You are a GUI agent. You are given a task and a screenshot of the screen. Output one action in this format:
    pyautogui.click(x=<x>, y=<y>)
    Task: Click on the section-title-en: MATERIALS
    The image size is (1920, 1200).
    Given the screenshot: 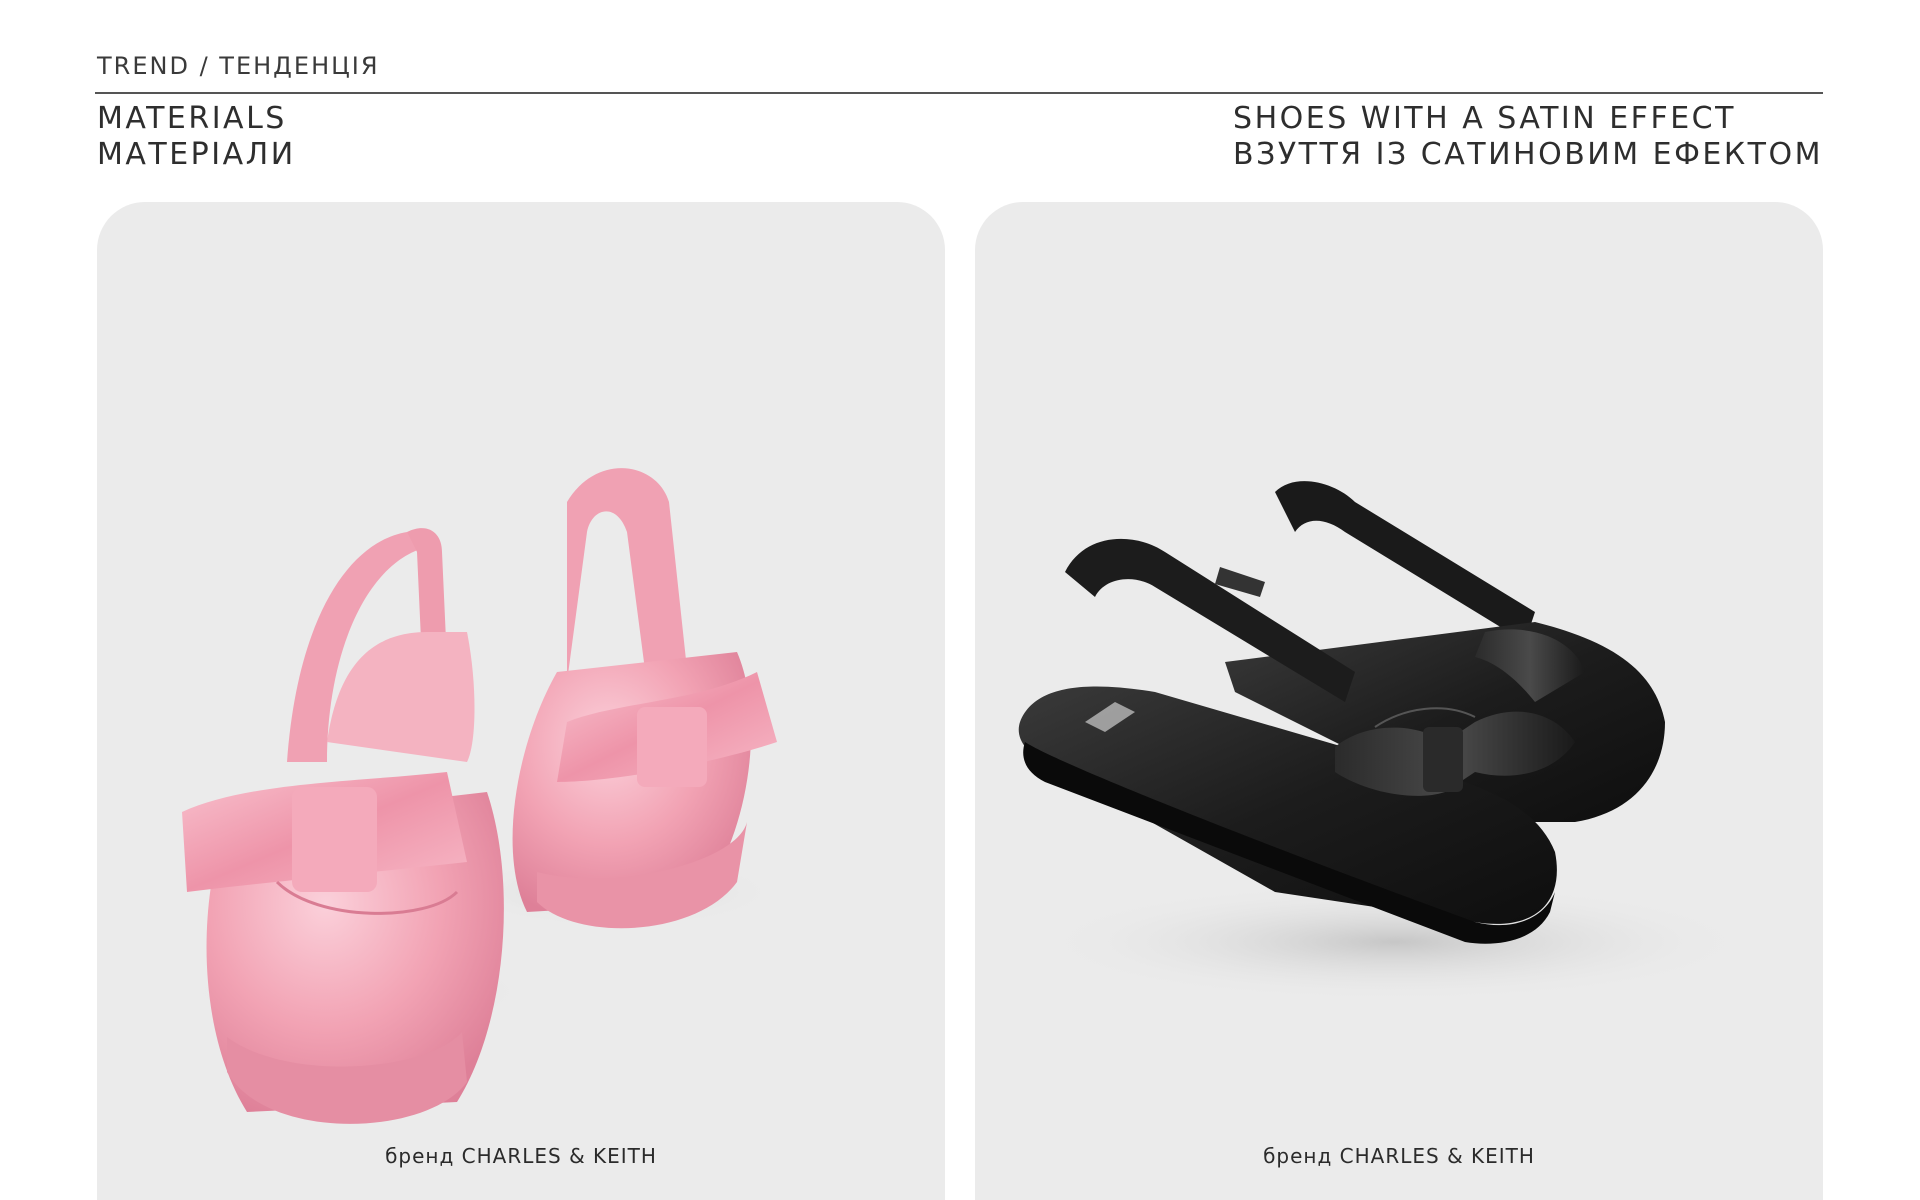 What is the action you would take?
    pyautogui.click(x=192, y=118)
    